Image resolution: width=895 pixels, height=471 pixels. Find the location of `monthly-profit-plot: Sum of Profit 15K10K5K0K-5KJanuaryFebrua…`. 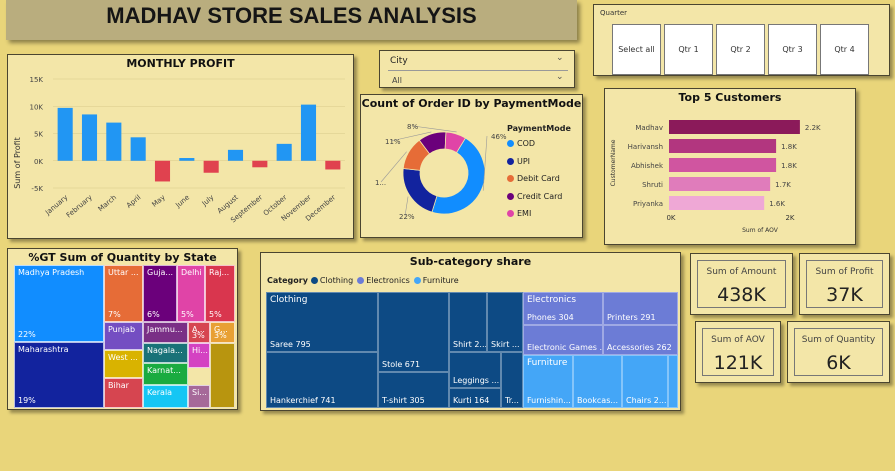

monthly-profit-plot: Sum of Profit 15K10K5K0K-5KJanuaryFebrua… is located at coordinates (179, 150).